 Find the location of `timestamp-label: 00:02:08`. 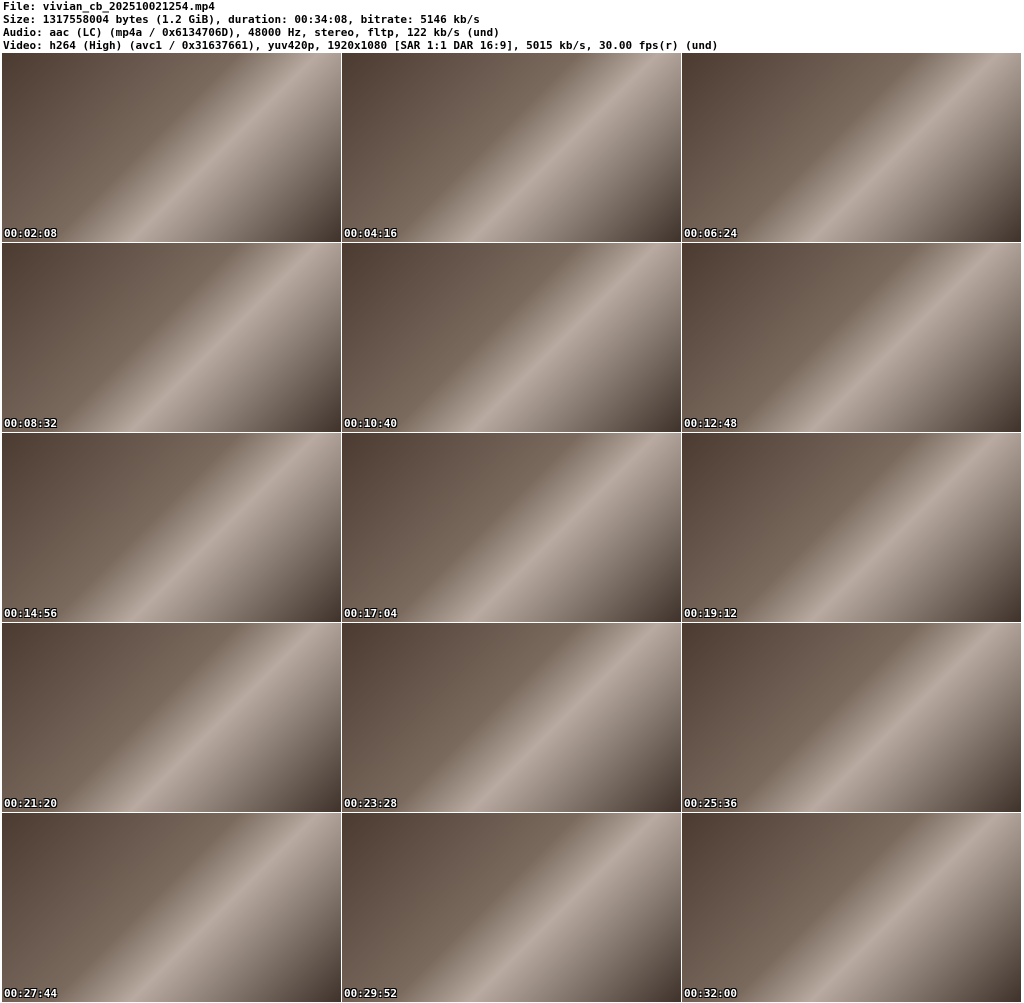

timestamp-label: 00:02:08 is located at coordinates (30, 233).